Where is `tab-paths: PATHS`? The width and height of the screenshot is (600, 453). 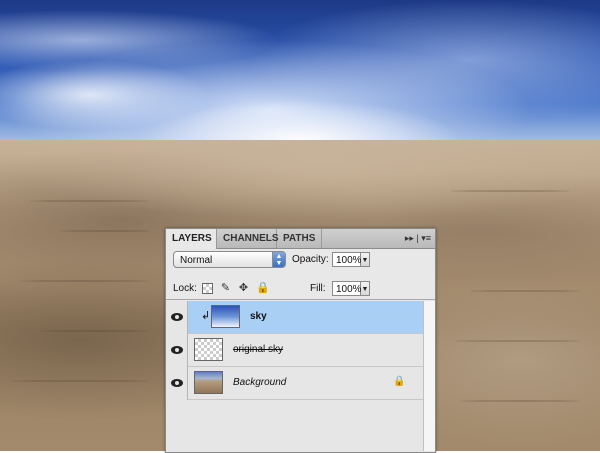 tab-paths: PATHS is located at coordinates (299, 238).